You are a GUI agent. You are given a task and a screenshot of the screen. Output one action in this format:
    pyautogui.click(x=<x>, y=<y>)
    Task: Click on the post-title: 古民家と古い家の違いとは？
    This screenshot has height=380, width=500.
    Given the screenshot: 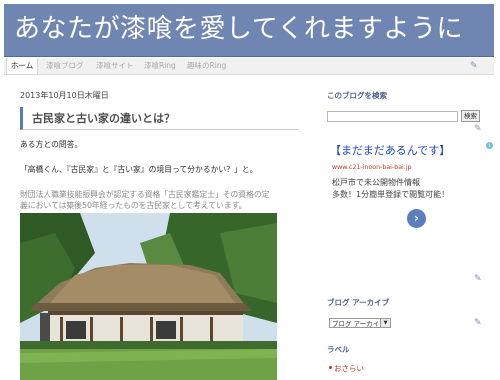 What is the action you would take?
    pyautogui.click(x=103, y=118)
    